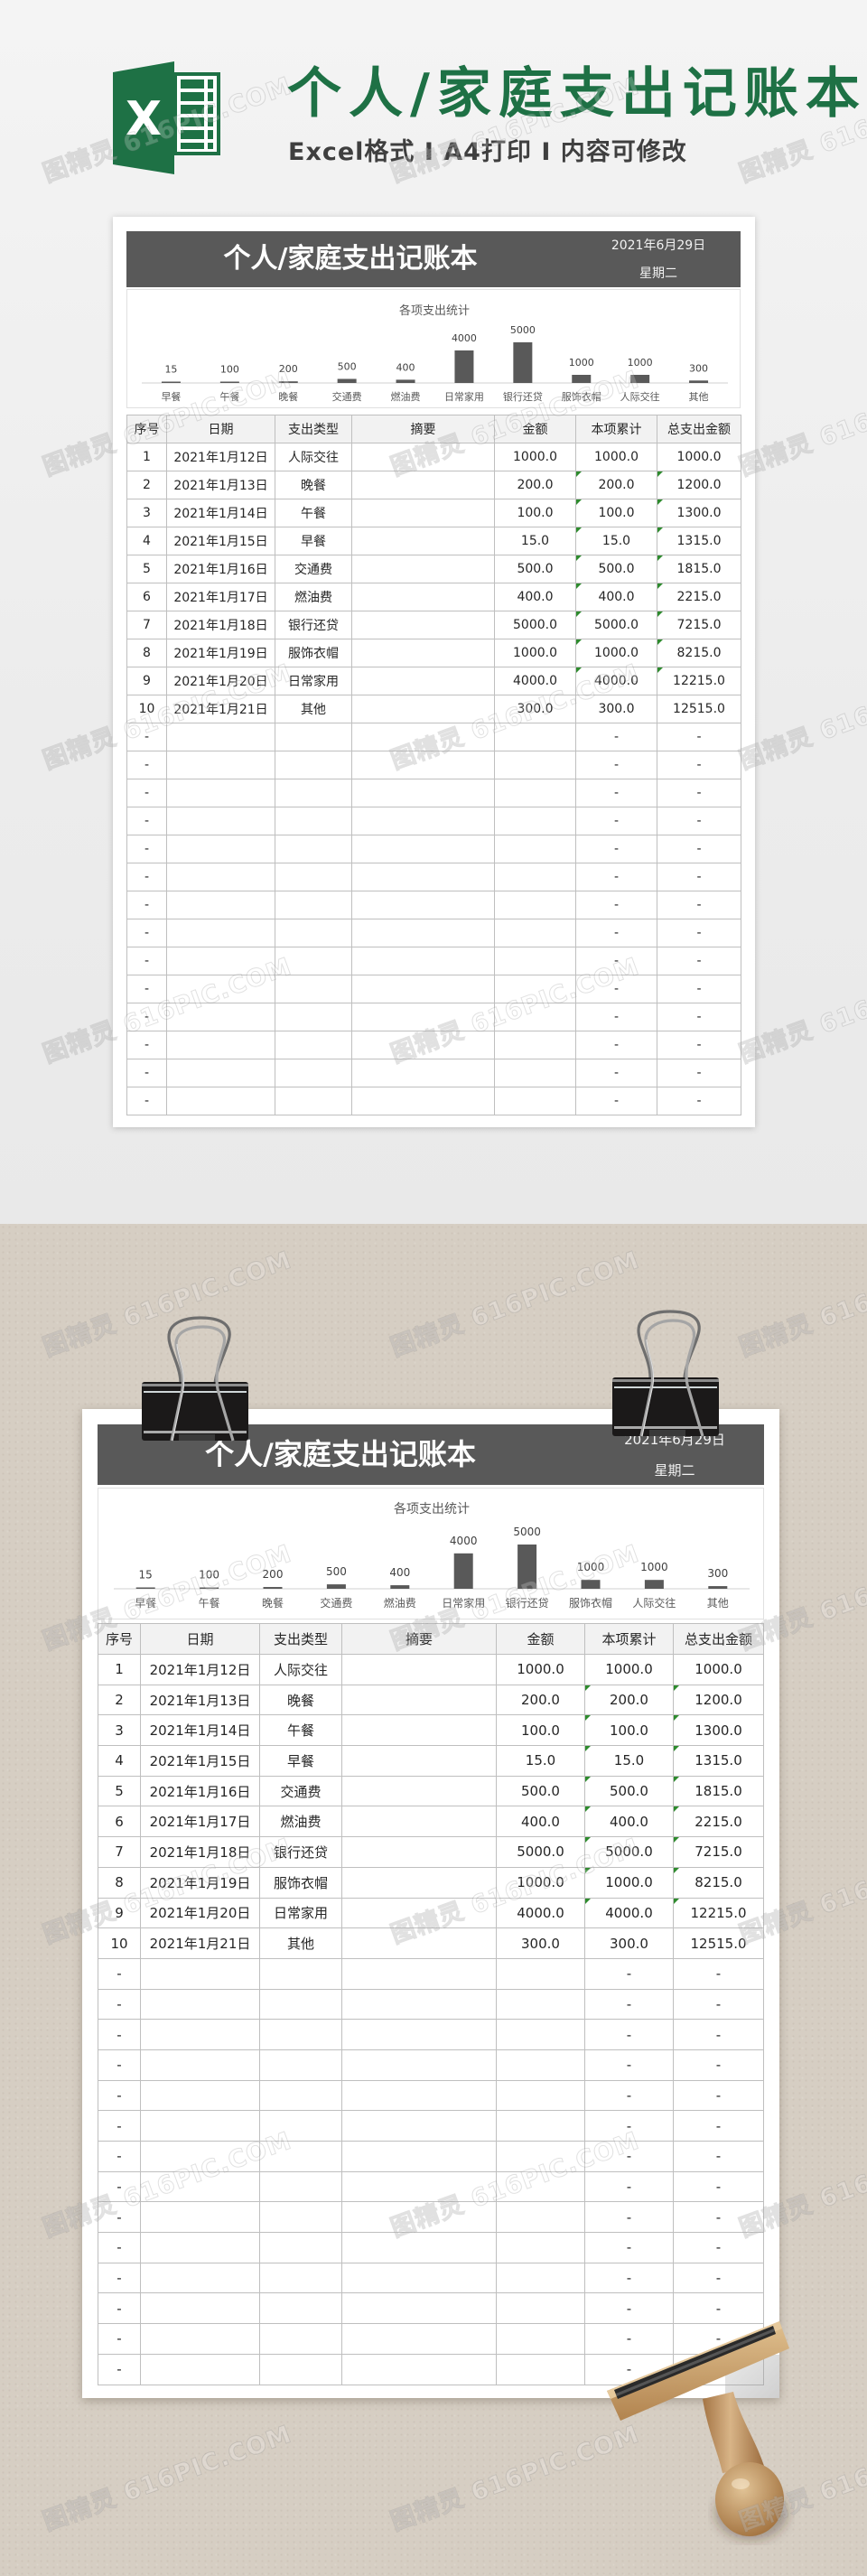 The image size is (867, 2576). Describe the element at coordinates (527, 1532) in the screenshot. I see `bar-value-label: 5000` at that location.